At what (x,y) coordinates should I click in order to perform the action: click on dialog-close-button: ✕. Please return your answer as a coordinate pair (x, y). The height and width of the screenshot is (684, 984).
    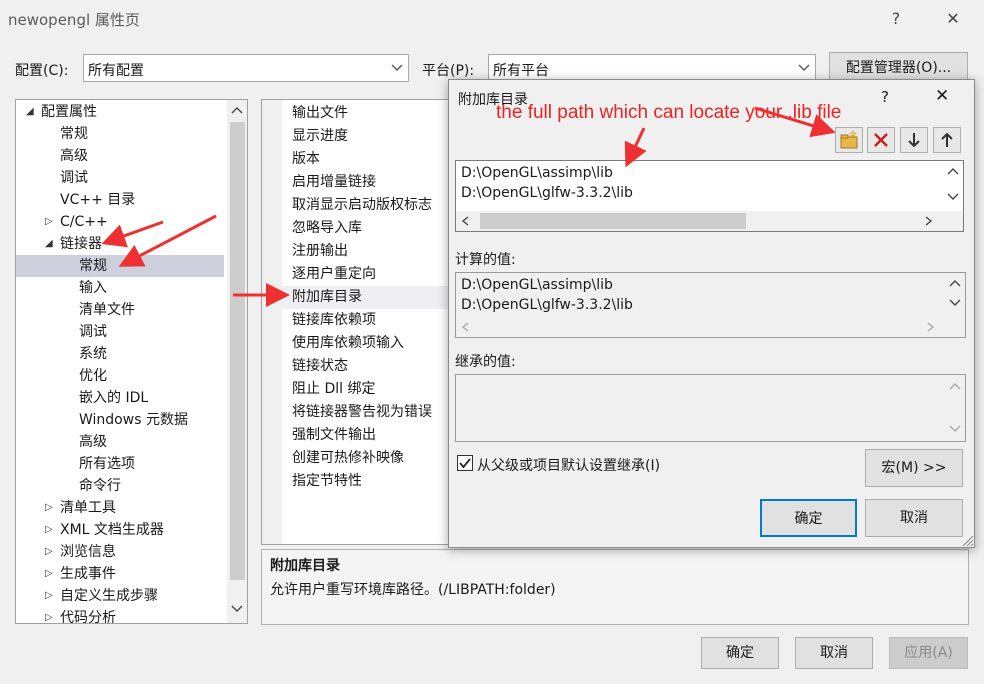
    Looking at the image, I should click on (942, 96).